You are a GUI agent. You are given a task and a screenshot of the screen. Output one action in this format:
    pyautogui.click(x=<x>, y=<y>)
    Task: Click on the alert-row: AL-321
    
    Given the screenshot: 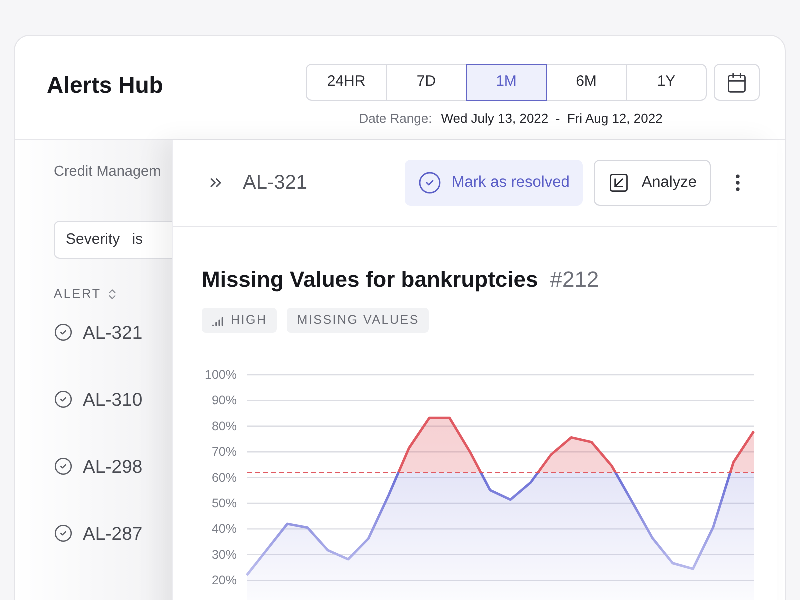 What is the action you would take?
    pyautogui.click(x=113, y=333)
    